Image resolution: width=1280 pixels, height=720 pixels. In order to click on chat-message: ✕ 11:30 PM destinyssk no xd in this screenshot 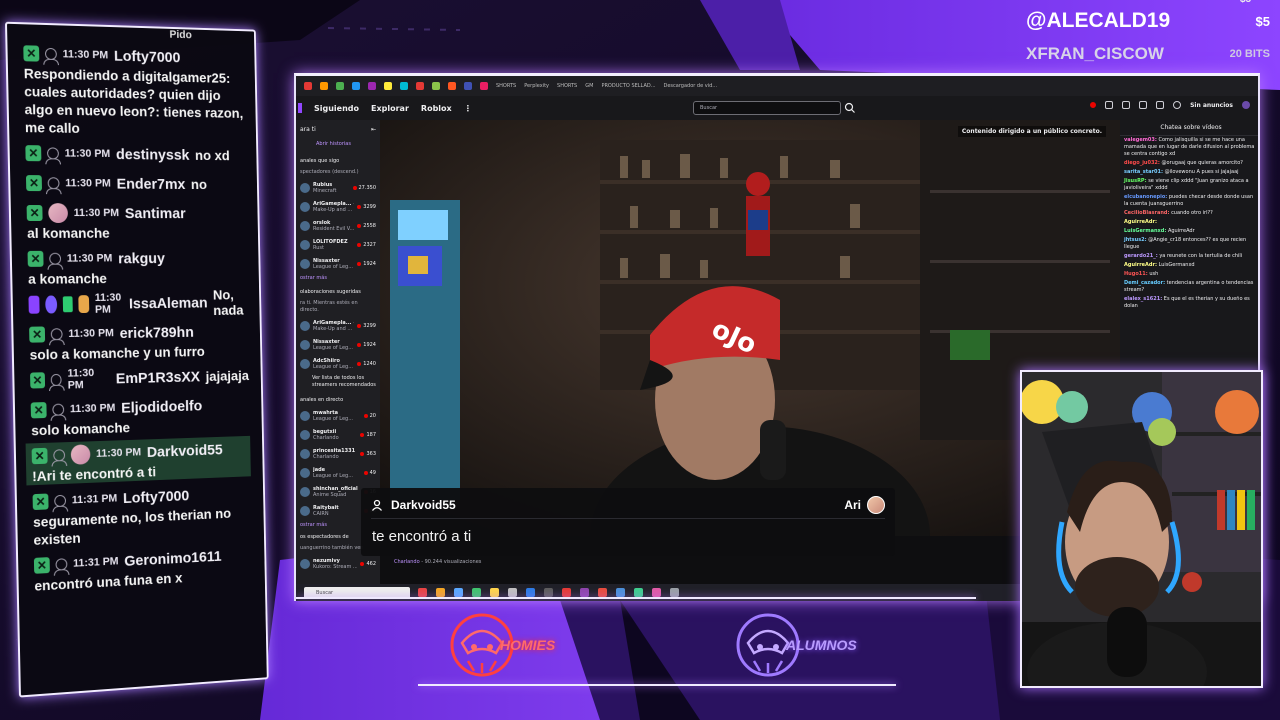, I will do `click(135, 154)`.